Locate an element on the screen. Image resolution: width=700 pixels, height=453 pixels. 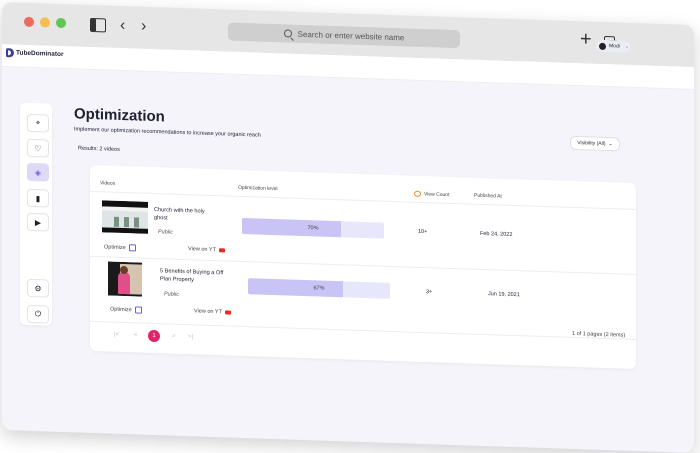
page-1-button: 1 is located at coordinates (154, 336).